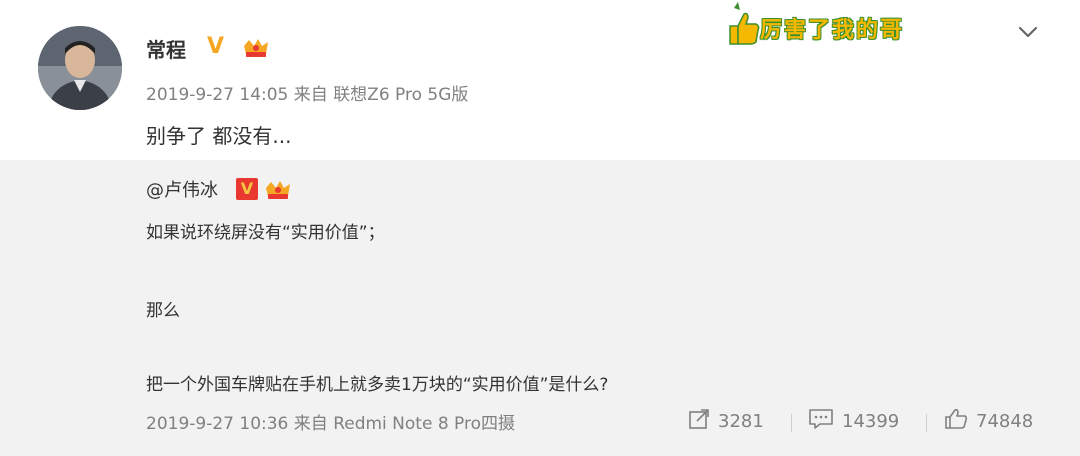 Image resolution: width=1080 pixels, height=456 pixels. I want to click on thumbs-up-sticker: 厉害了我的哥, so click(855, 28).